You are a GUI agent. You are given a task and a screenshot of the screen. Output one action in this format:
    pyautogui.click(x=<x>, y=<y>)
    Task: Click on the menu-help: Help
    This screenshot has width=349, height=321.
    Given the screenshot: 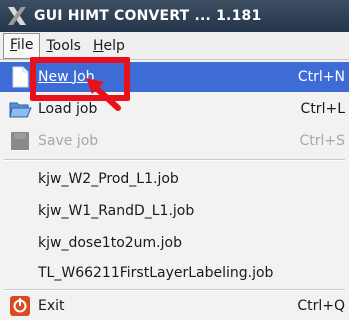 What is the action you would take?
    pyautogui.click(x=109, y=46)
    